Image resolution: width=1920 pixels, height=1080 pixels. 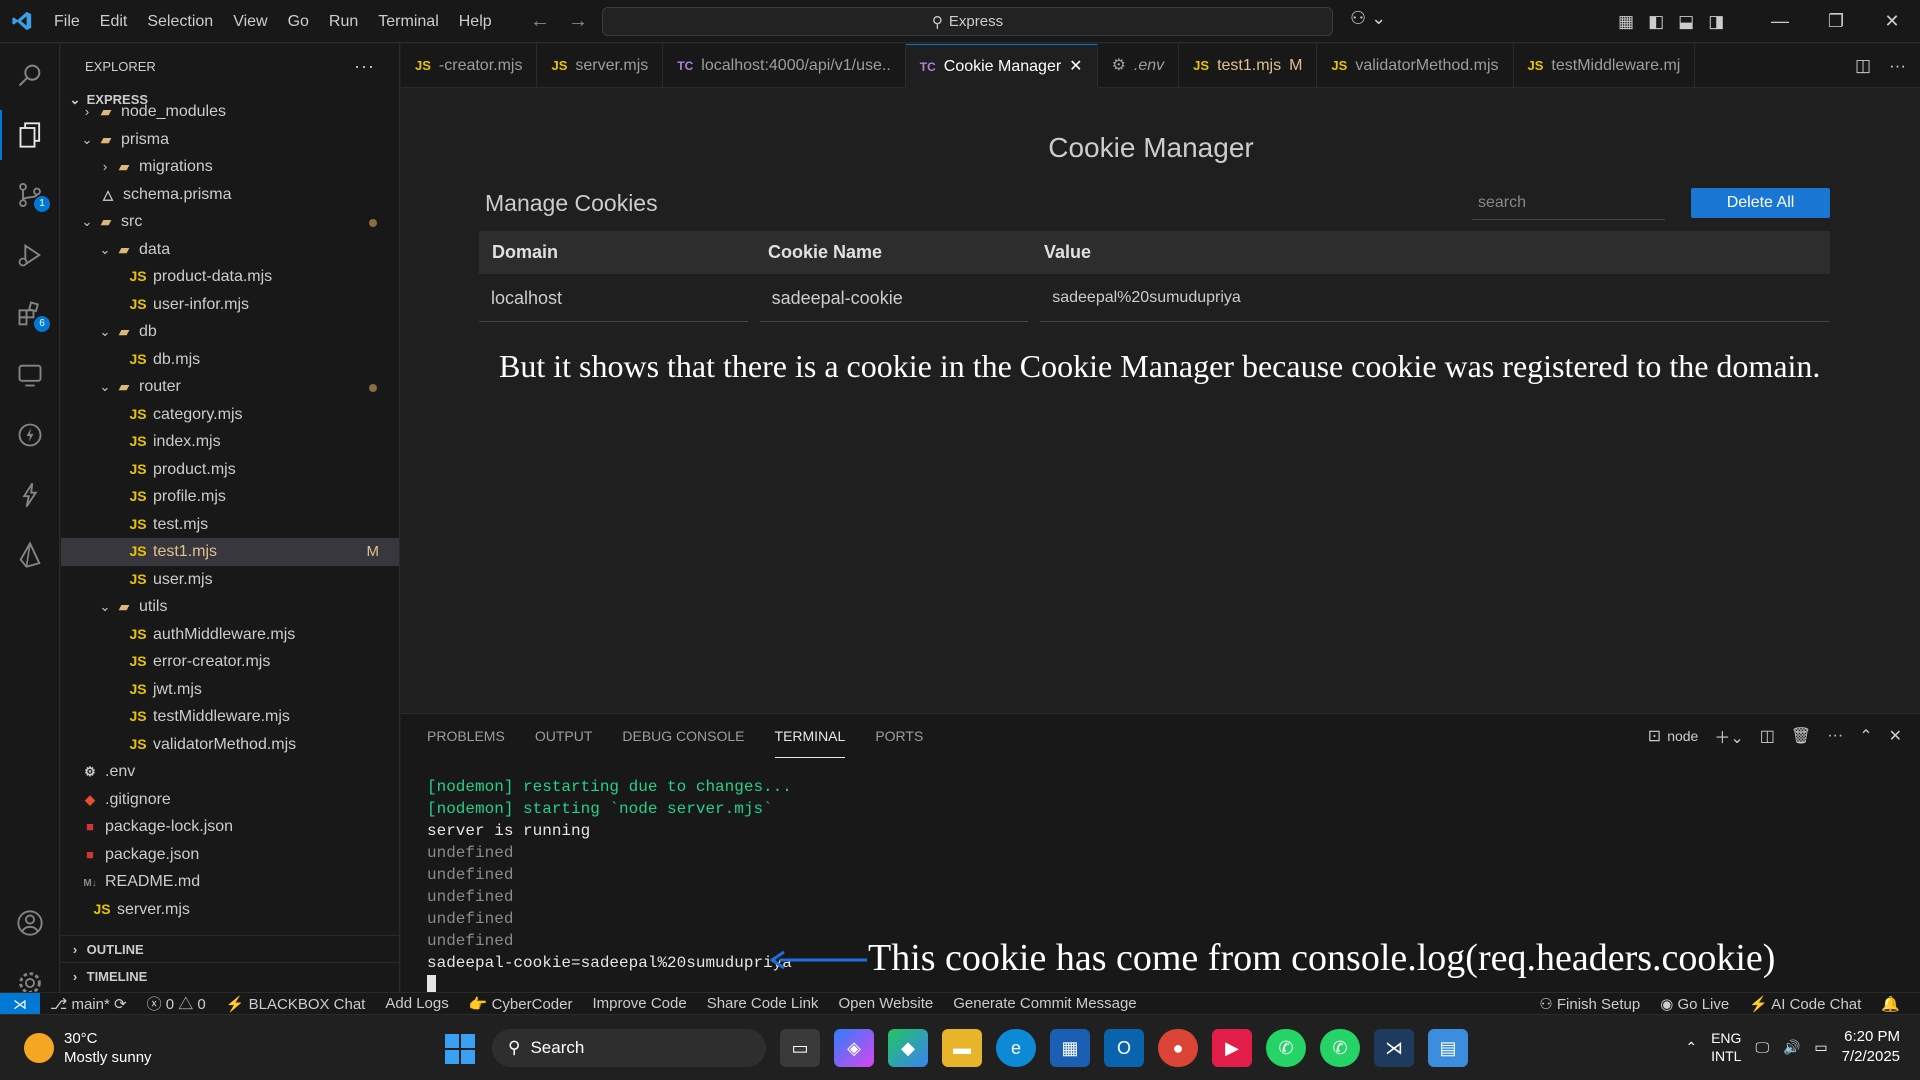 I want to click on panel-tab-terminal: TERMINAL, so click(x=810, y=736).